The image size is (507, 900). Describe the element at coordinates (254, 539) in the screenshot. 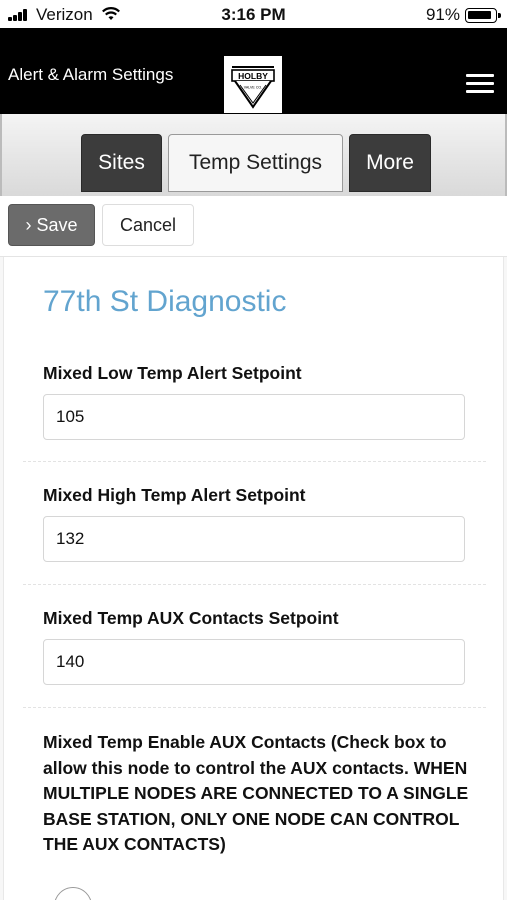

I see `high-temp-setpoint-input: 132` at that location.